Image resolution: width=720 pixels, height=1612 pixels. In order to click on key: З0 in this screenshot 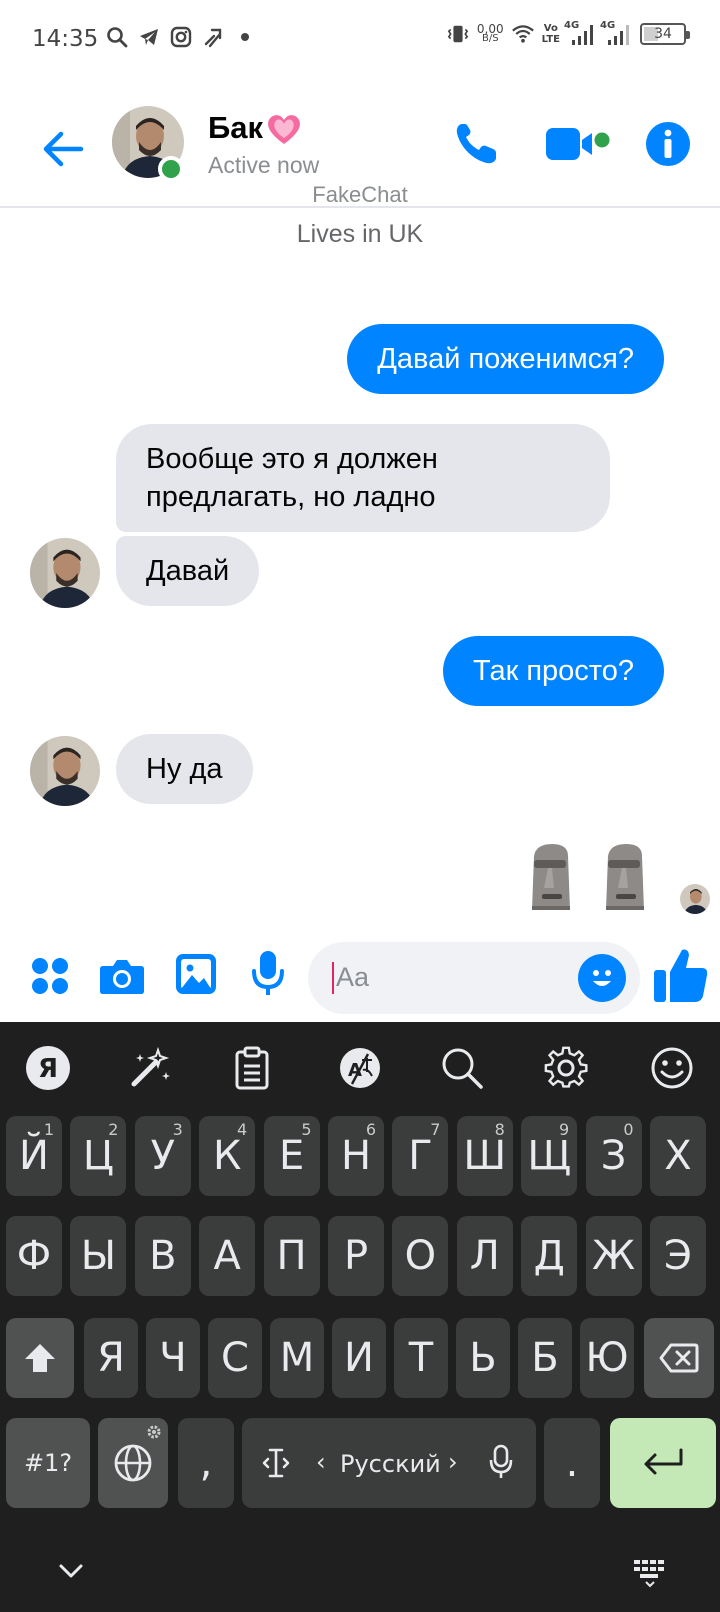, I will do `click(613, 1156)`.